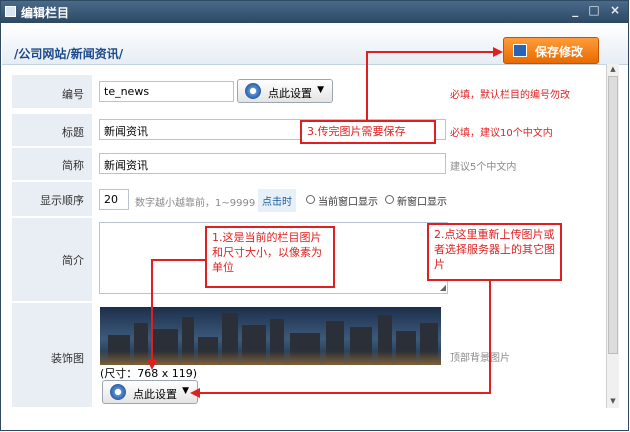 Image resolution: width=630 pixels, height=432 pixels. I want to click on annotation-upload-callout: 2.点这里重新上传图片或者选择服务器上的其它图片, so click(494, 252).